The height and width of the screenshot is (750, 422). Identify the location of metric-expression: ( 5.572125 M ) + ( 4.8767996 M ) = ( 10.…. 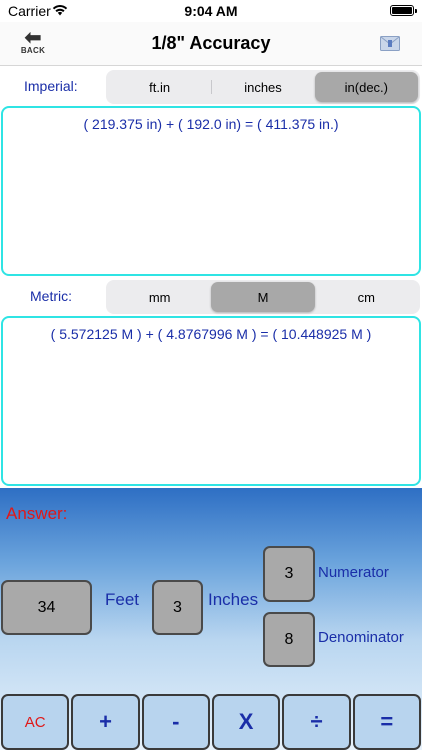
(211, 334).